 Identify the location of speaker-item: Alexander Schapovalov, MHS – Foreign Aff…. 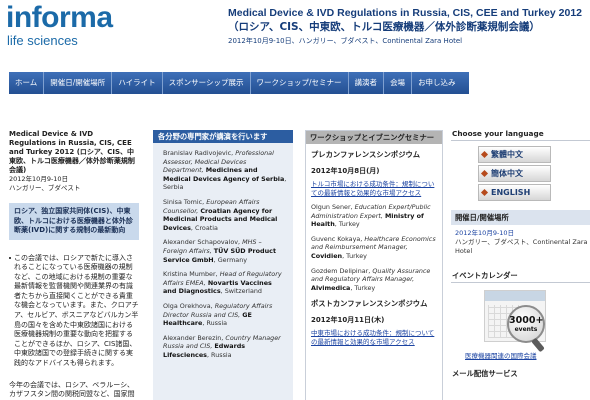
(225, 251).